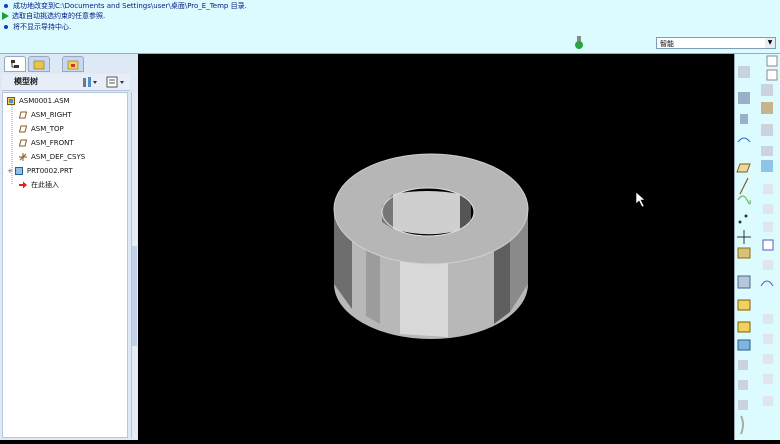 The width and height of the screenshot is (780, 444). Describe the element at coordinates (49, 171) in the screenshot. I see `tree-node-label: PRT0002.PRT` at that location.